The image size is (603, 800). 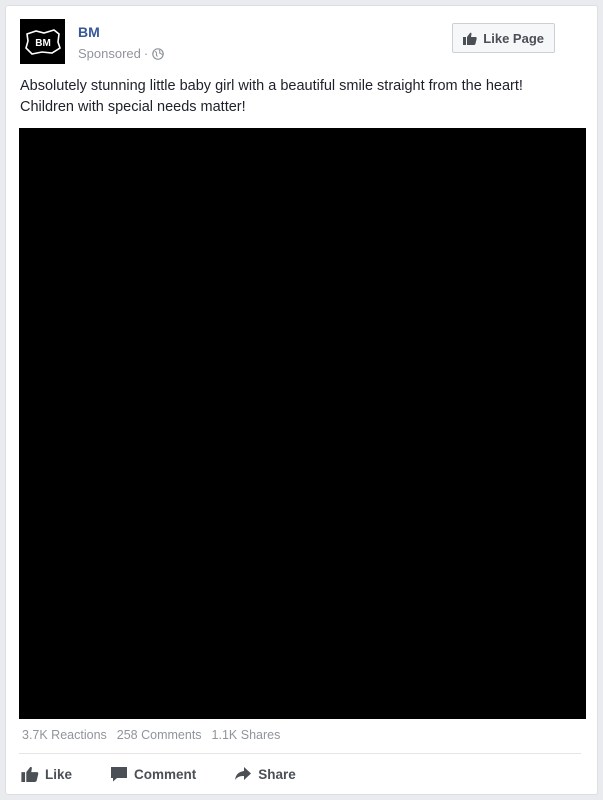 What do you see at coordinates (158, 53) in the screenshot?
I see `globe-icon` at bounding box center [158, 53].